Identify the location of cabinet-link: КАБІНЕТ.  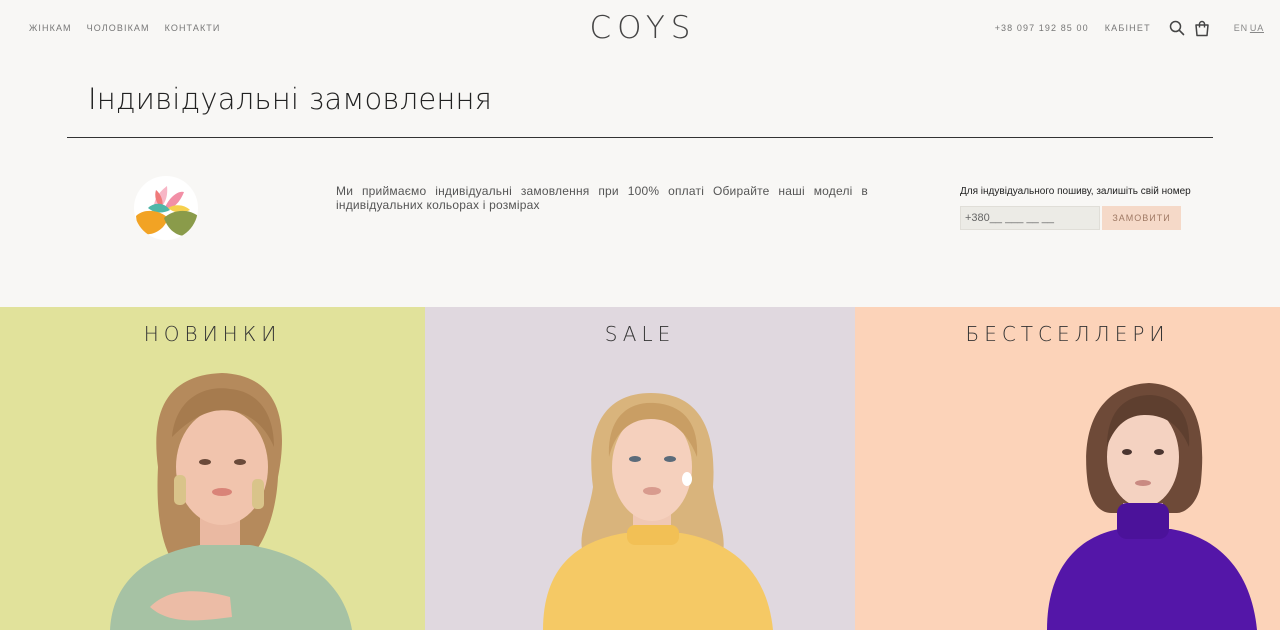
(1128, 28).